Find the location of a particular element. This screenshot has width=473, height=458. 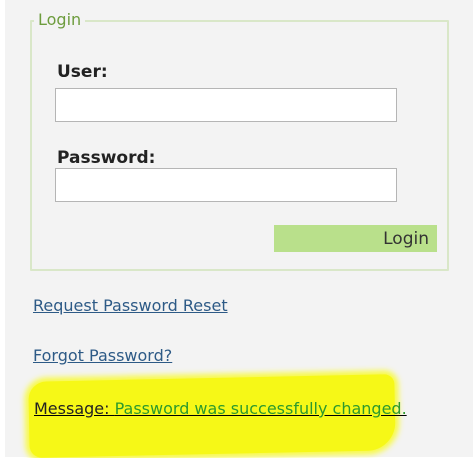

forgot-password-link: Forgot Password? is located at coordinates (102, 355).